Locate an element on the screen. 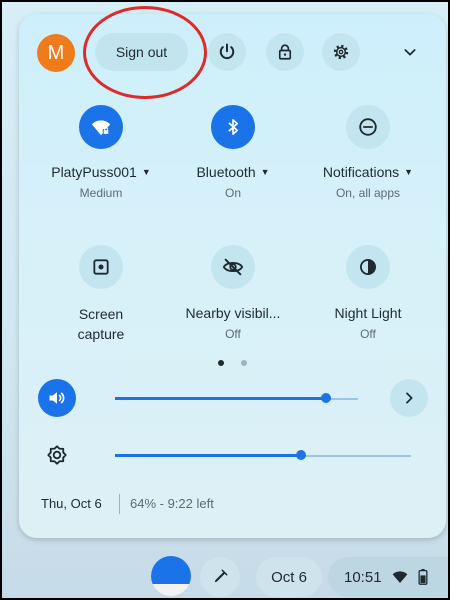  volume-icon is located at coordinates (57, 398).